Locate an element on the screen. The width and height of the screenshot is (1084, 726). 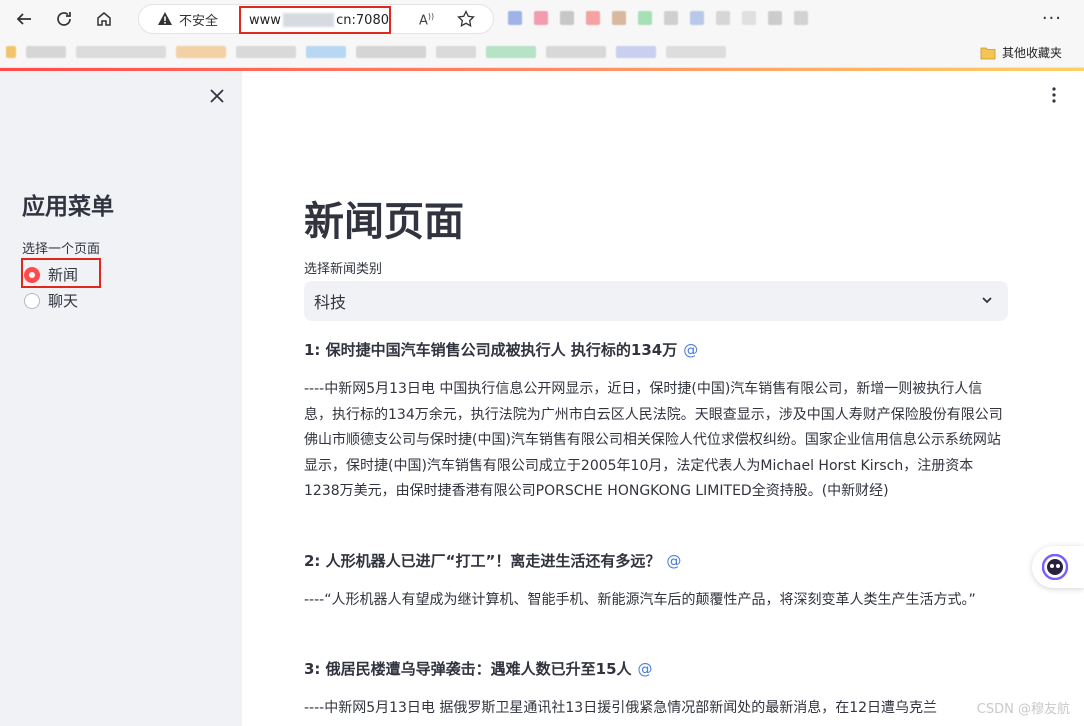
highlight-box is located at coordinates (61, 273).